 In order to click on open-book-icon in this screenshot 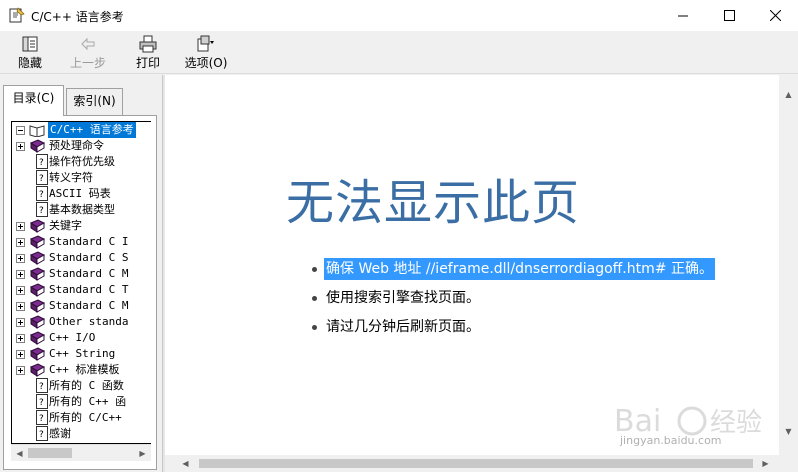, I will do `click(37, 131)`.